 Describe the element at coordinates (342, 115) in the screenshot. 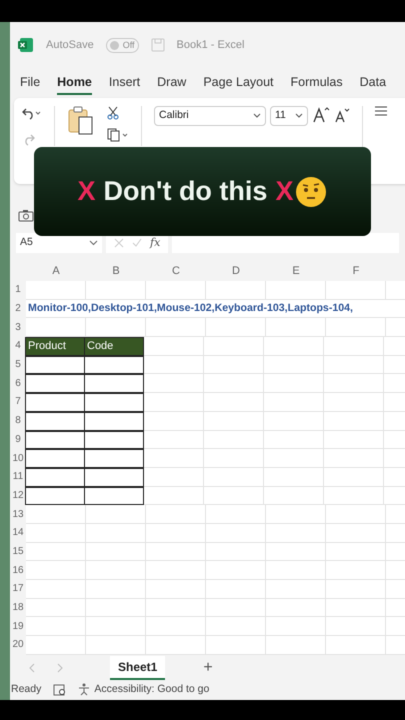

I see `shrink-font-icon` at that location.